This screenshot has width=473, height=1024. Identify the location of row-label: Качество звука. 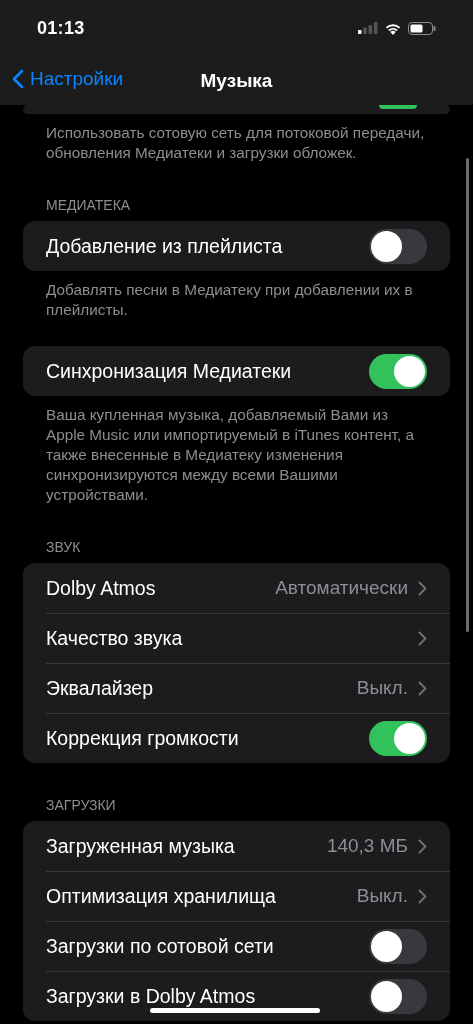
(114, 638).